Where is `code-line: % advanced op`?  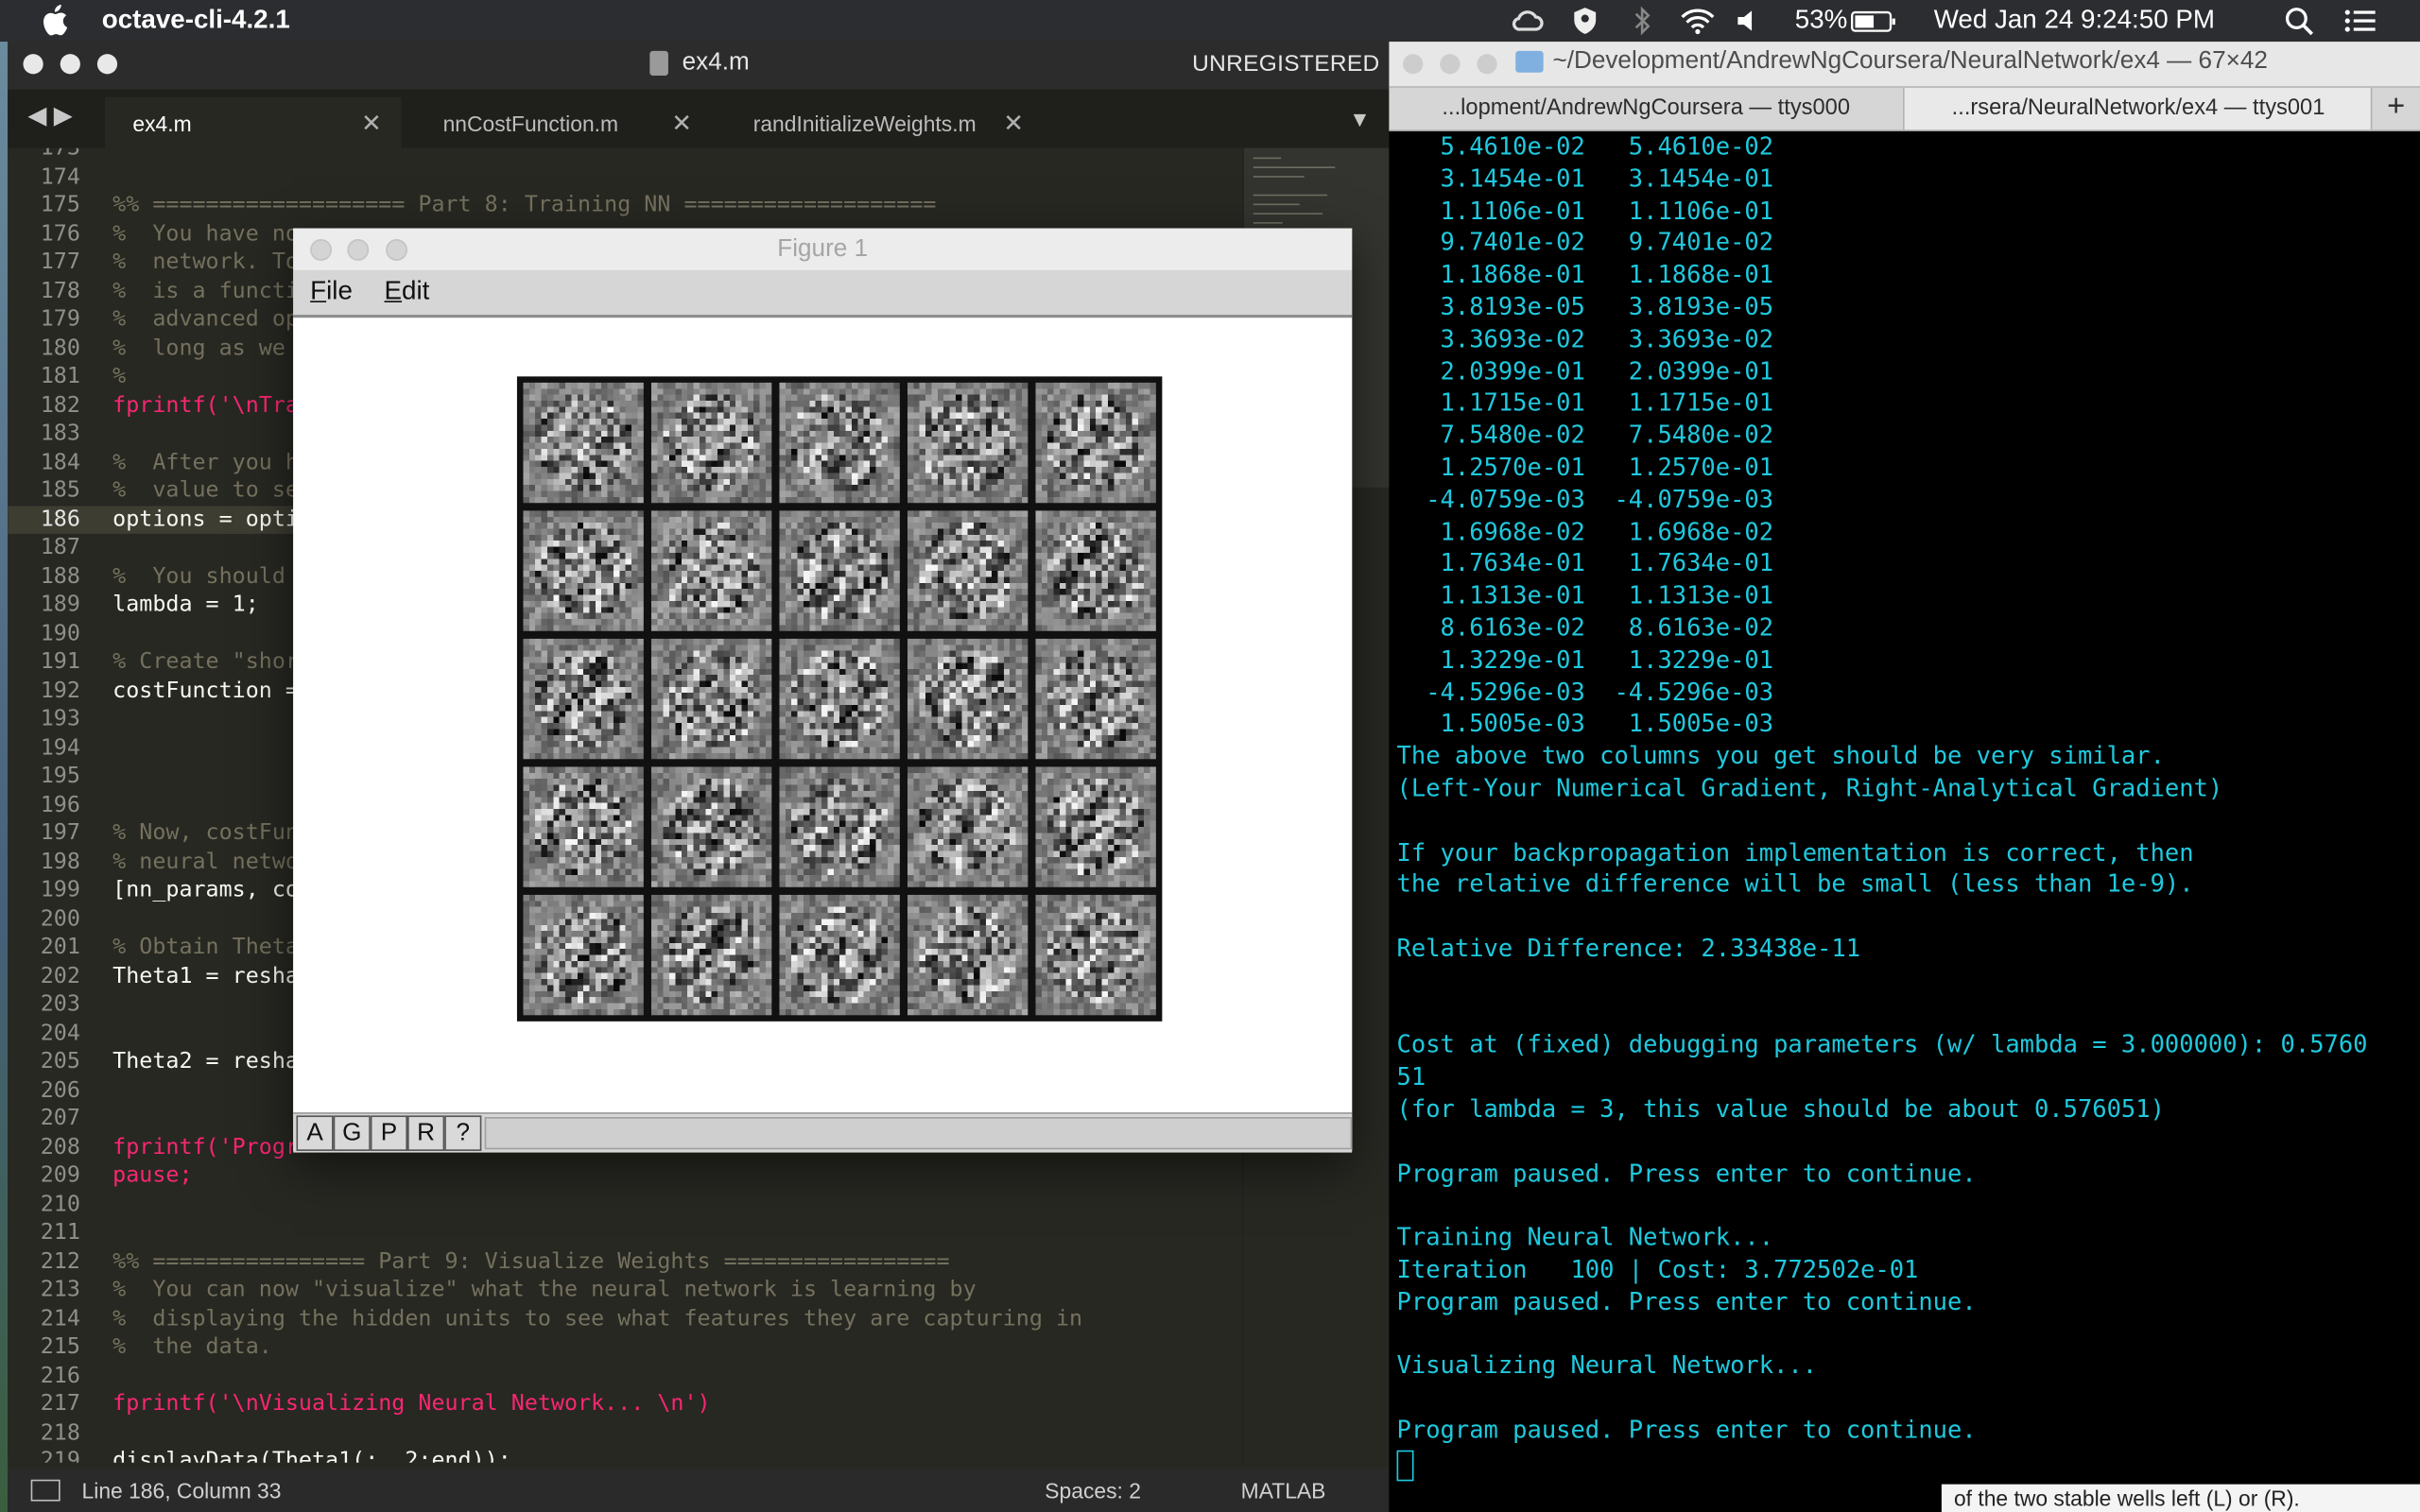 code-line: % advanced op is located at coordinates (205, 319).